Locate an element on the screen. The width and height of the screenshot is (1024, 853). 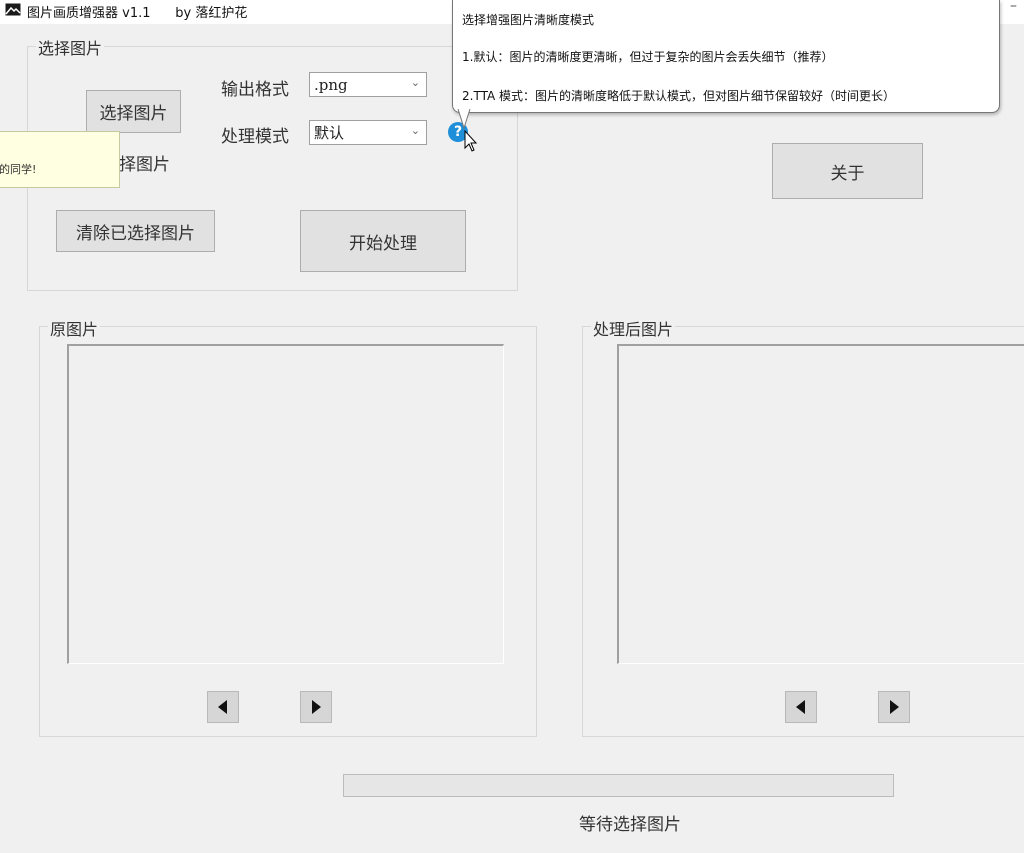
original-next-button is located at coordinates (316, 707).